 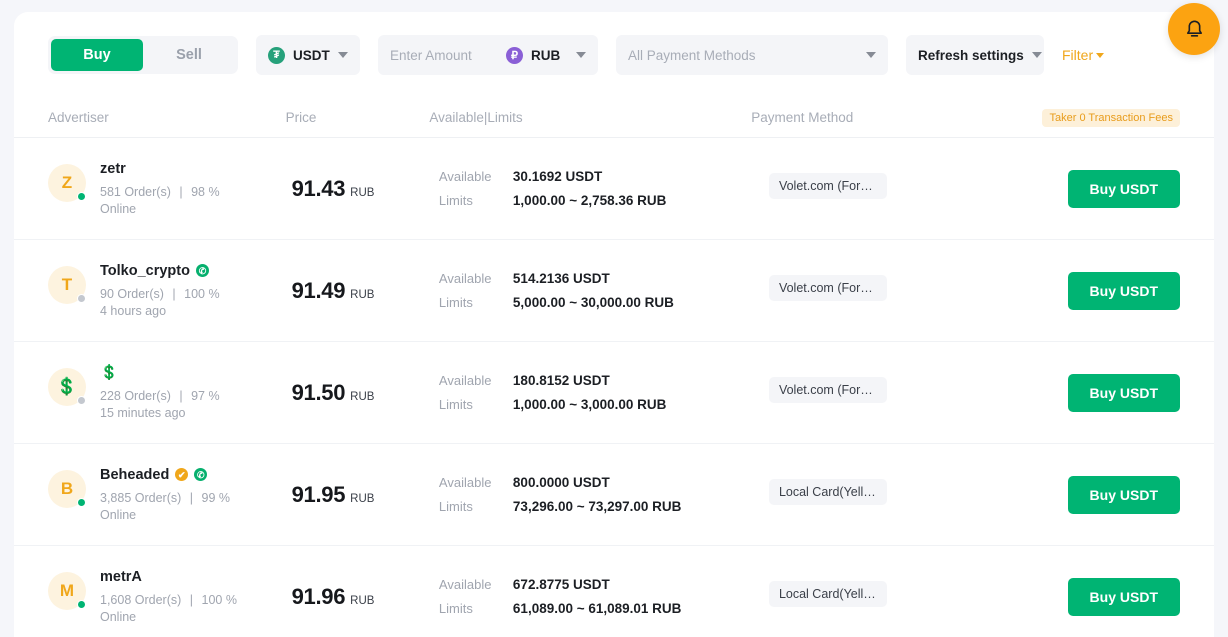 I want to click on advertiser-info: zetr 581 Order(s) | 98 % Online, so click(x=160, y=189).